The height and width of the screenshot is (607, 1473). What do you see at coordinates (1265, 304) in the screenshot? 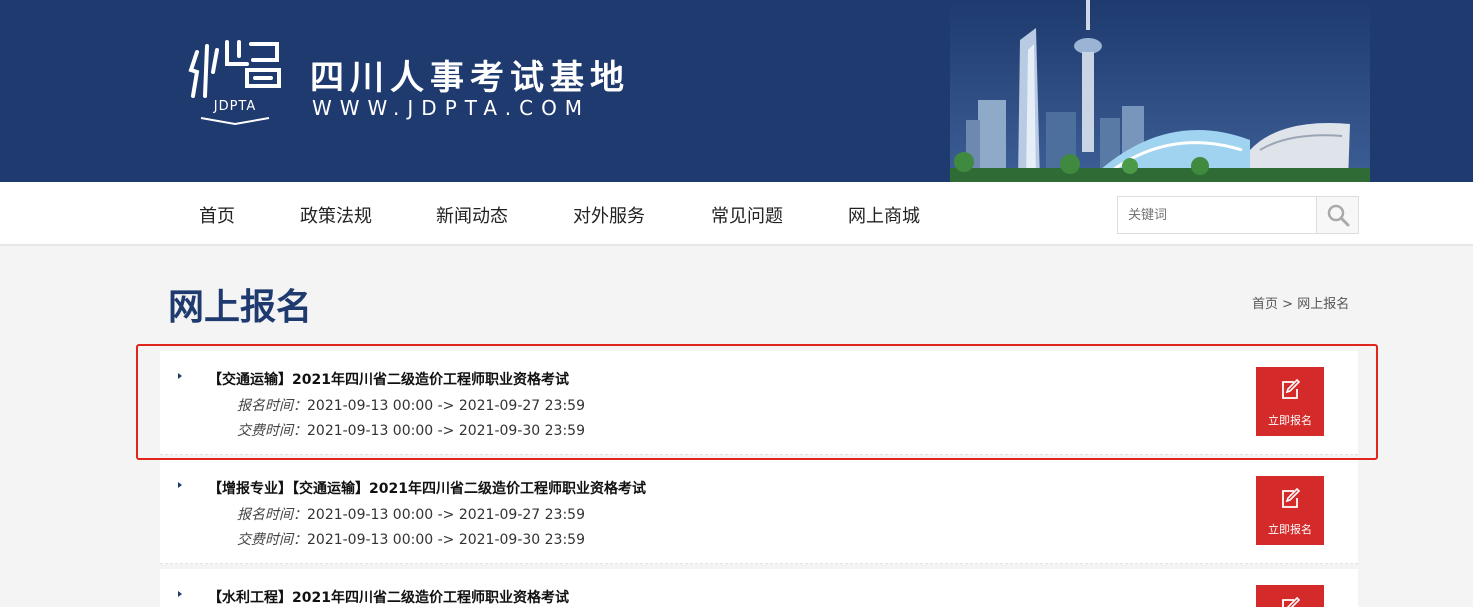
I see `breadcrumb-home: 首页` at bounding box center [1265, 304].